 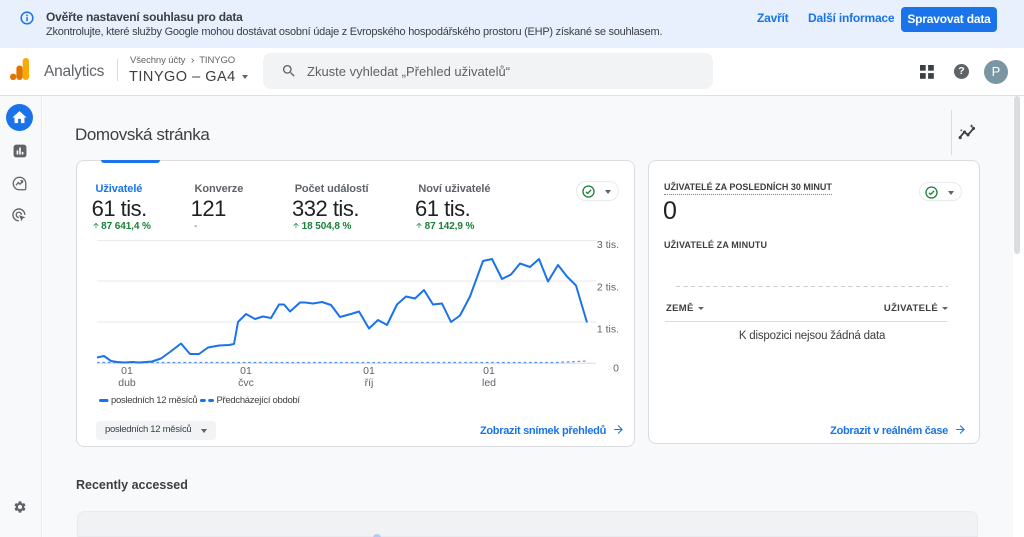 I want to click on svg-text: 1 tis., so click(x=608, y=330).